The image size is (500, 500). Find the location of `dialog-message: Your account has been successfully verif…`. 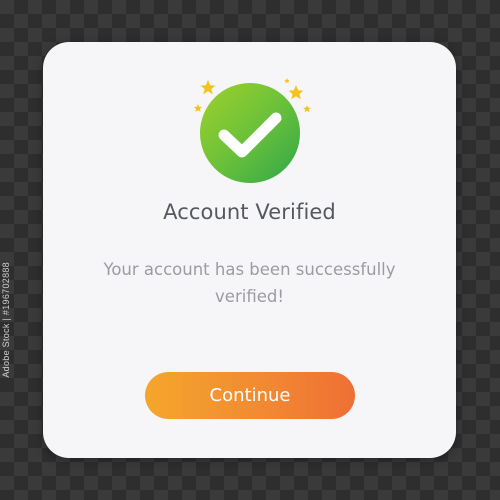

dialog-message: Your account has been successfully verif… is located at coordinates (249, 283).